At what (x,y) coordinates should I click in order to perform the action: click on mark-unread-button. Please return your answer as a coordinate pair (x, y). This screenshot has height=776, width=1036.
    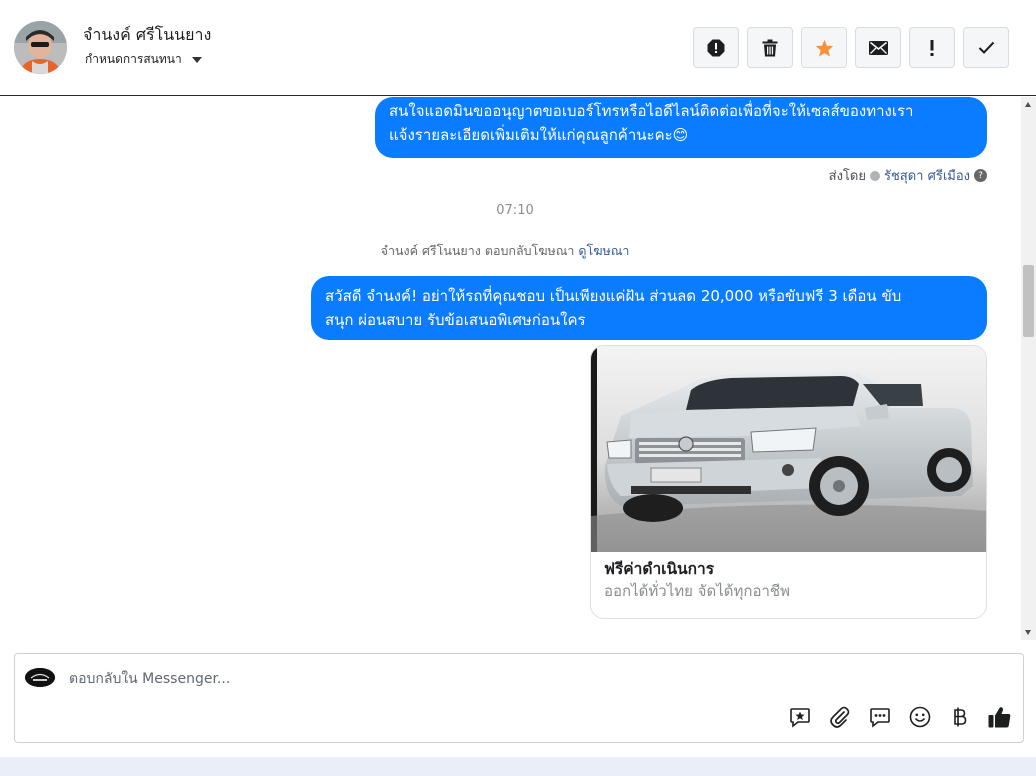
    Looking at the image, I should click on (878, 47).